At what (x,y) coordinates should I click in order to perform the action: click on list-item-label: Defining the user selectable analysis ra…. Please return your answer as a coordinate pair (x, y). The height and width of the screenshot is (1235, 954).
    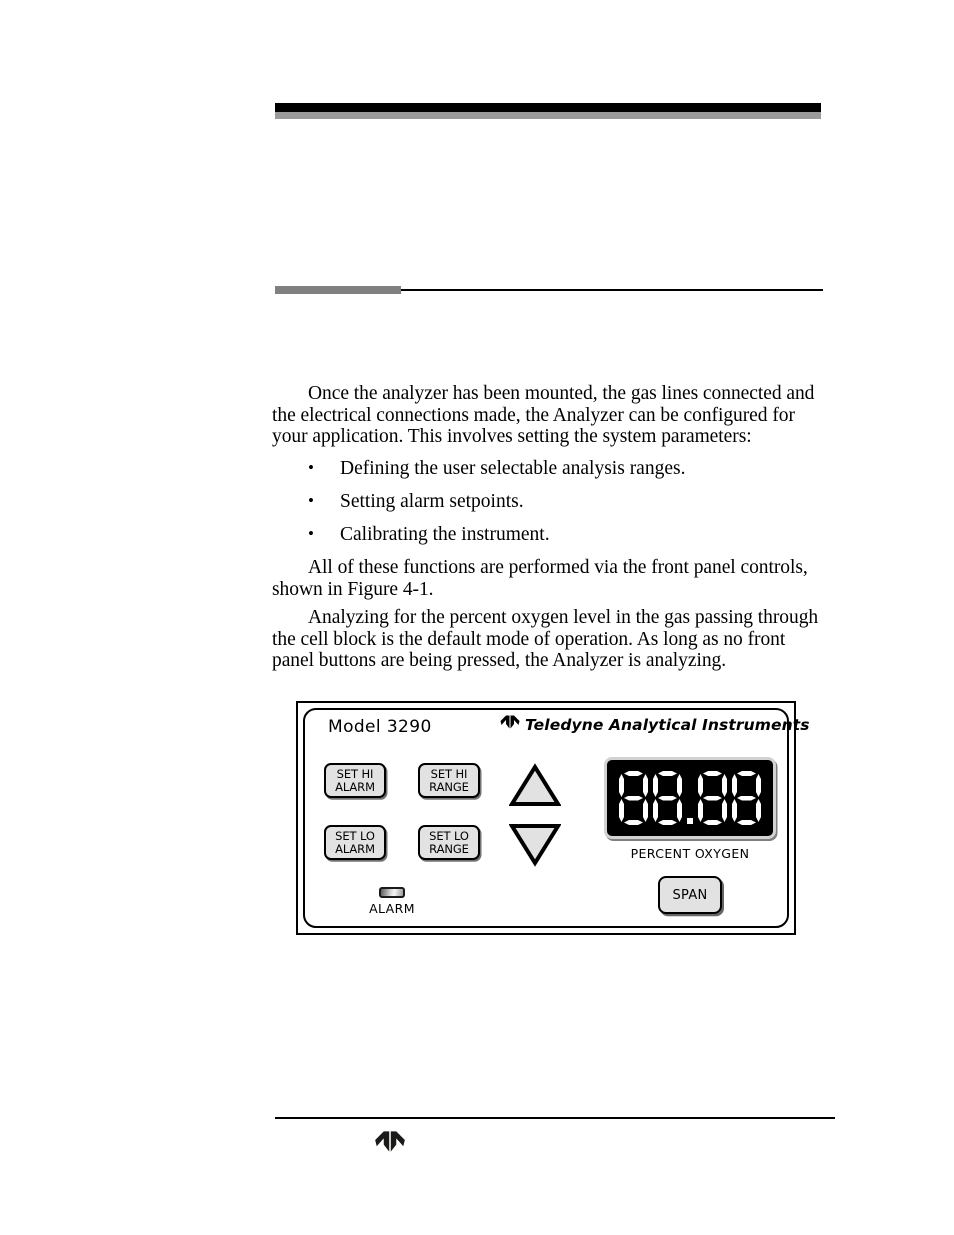
    Looking at the image, I should click on (513, 468).